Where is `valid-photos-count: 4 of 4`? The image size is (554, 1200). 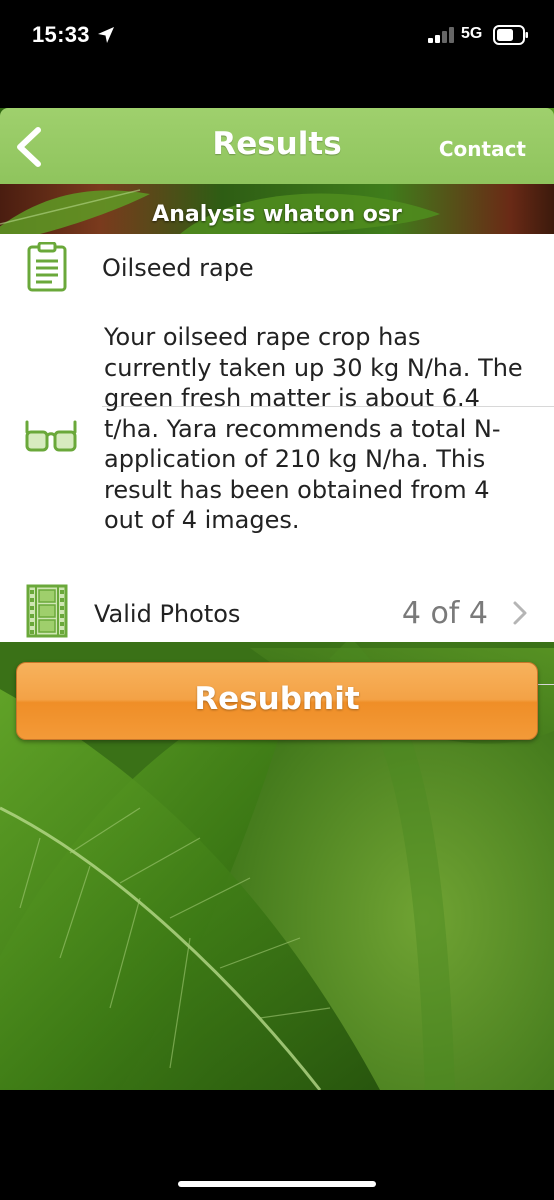
valid-photos-count: 4 of 4 is located at coordinates (444, 613).